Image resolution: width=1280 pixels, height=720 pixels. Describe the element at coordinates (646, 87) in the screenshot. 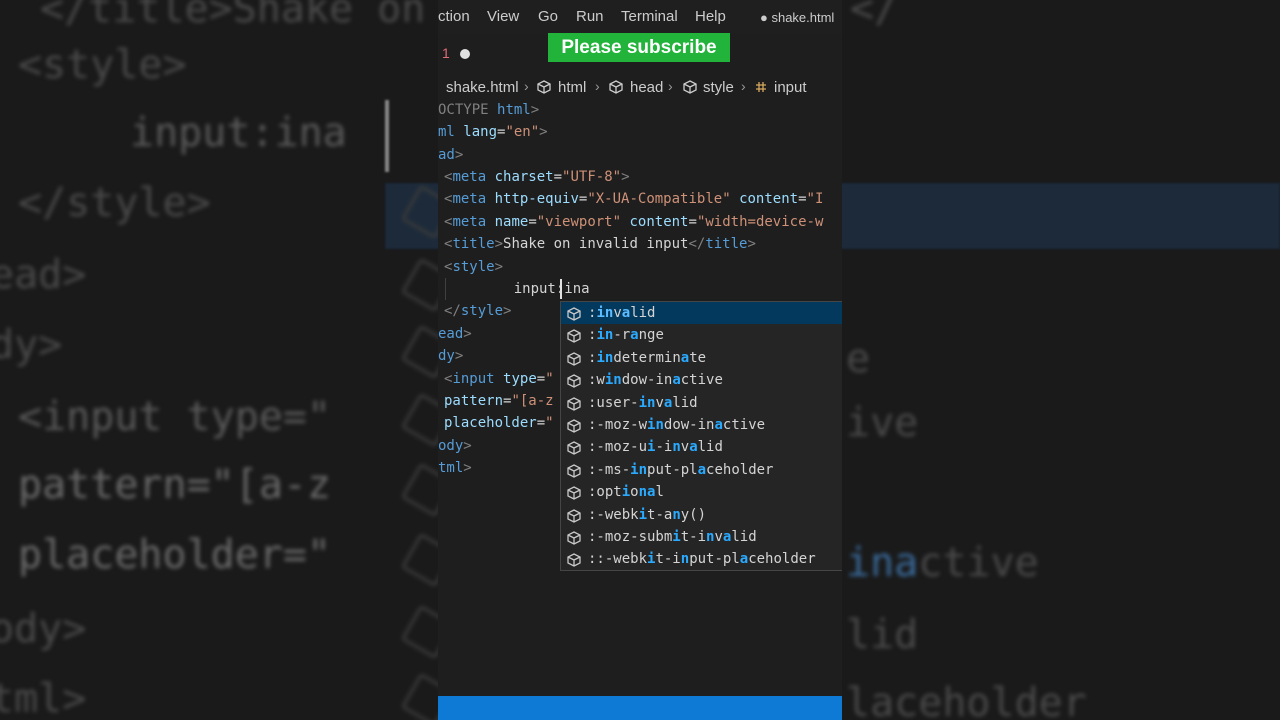

I see `breadcrumb-head: head` at that location.